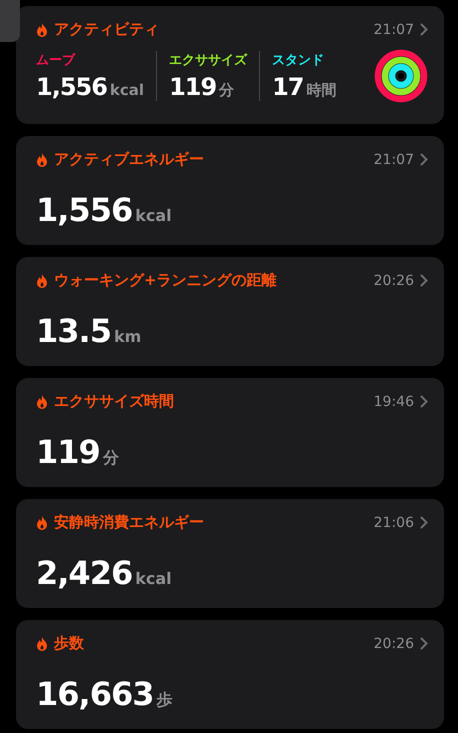  I want to click on card-title: アクティビティ, so click(107, 29).